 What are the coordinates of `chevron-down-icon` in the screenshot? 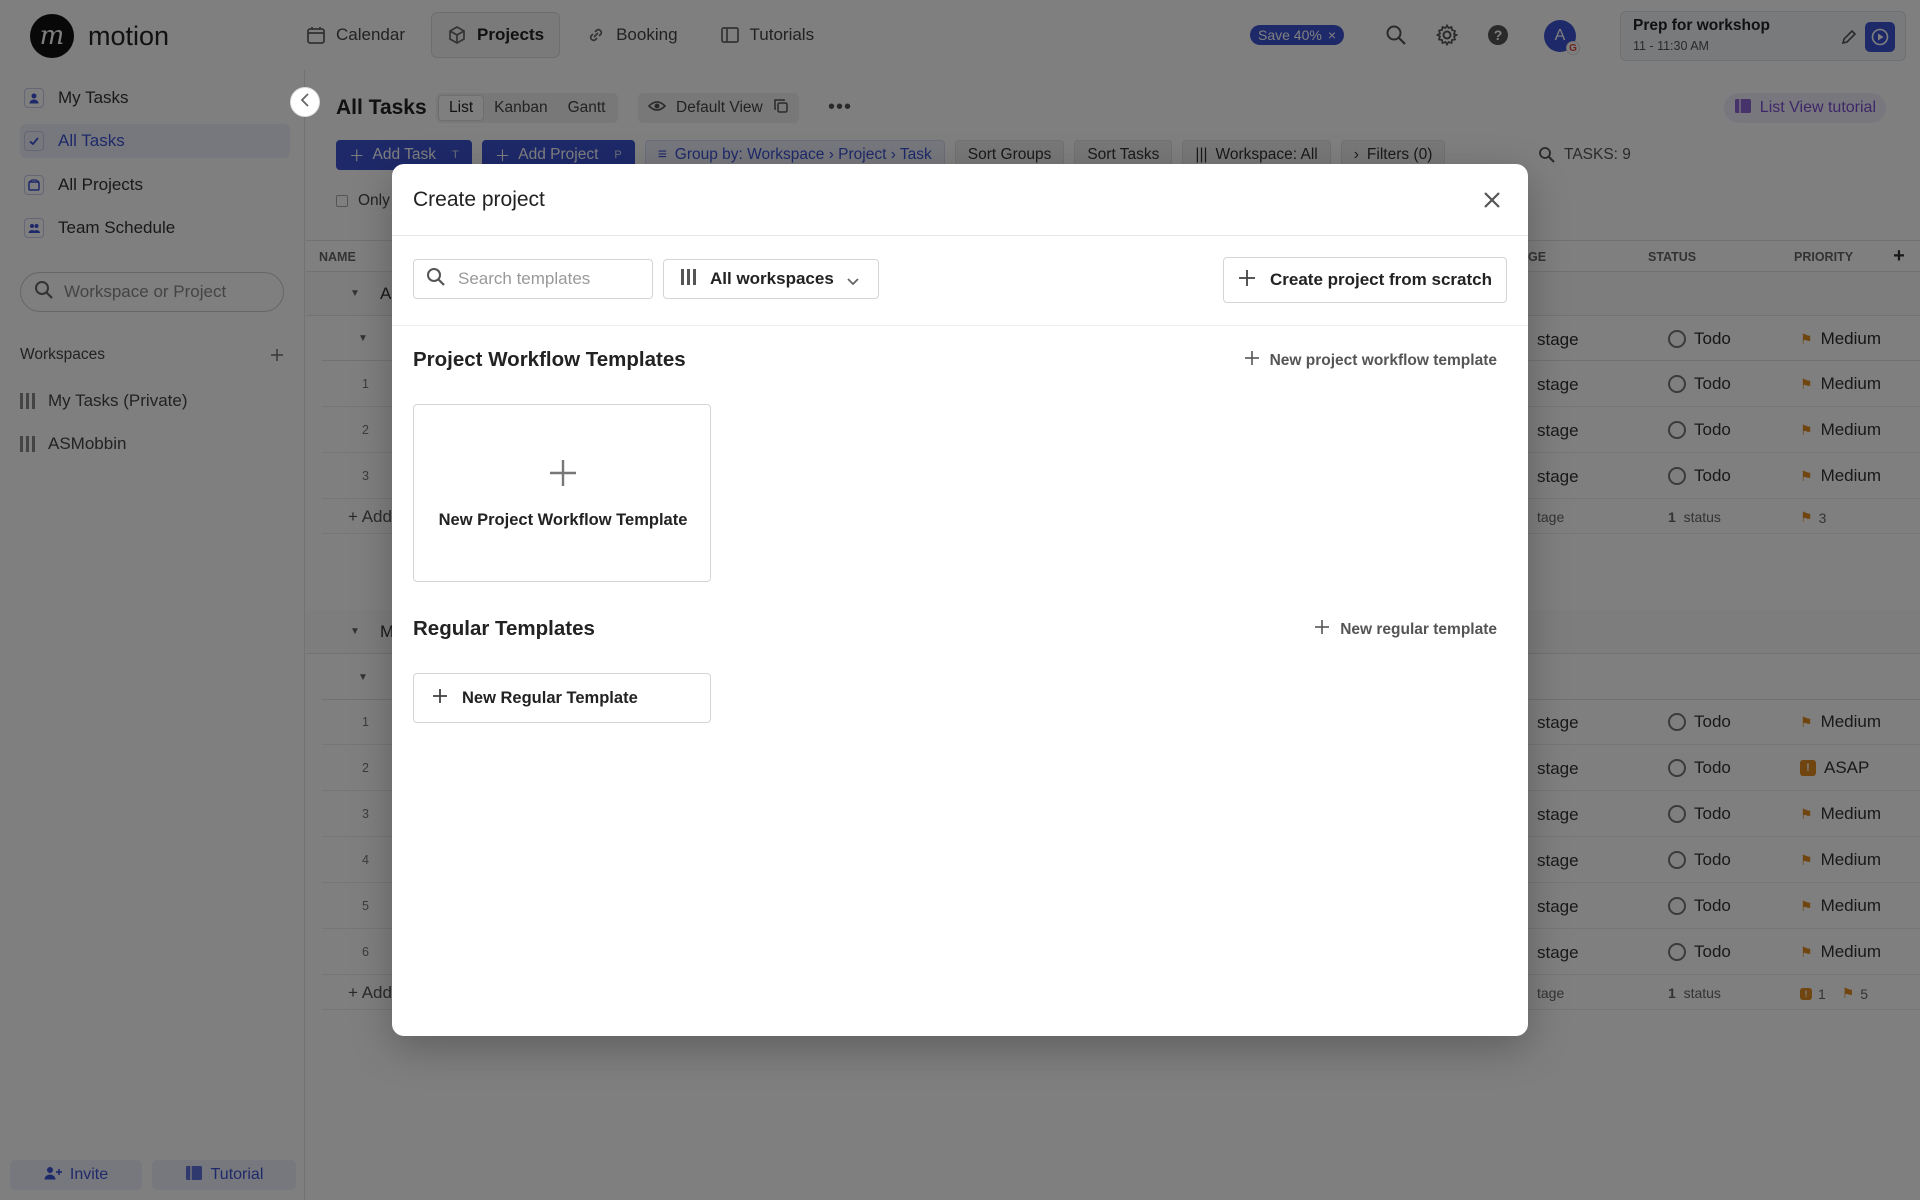 It's located at (853, 282).